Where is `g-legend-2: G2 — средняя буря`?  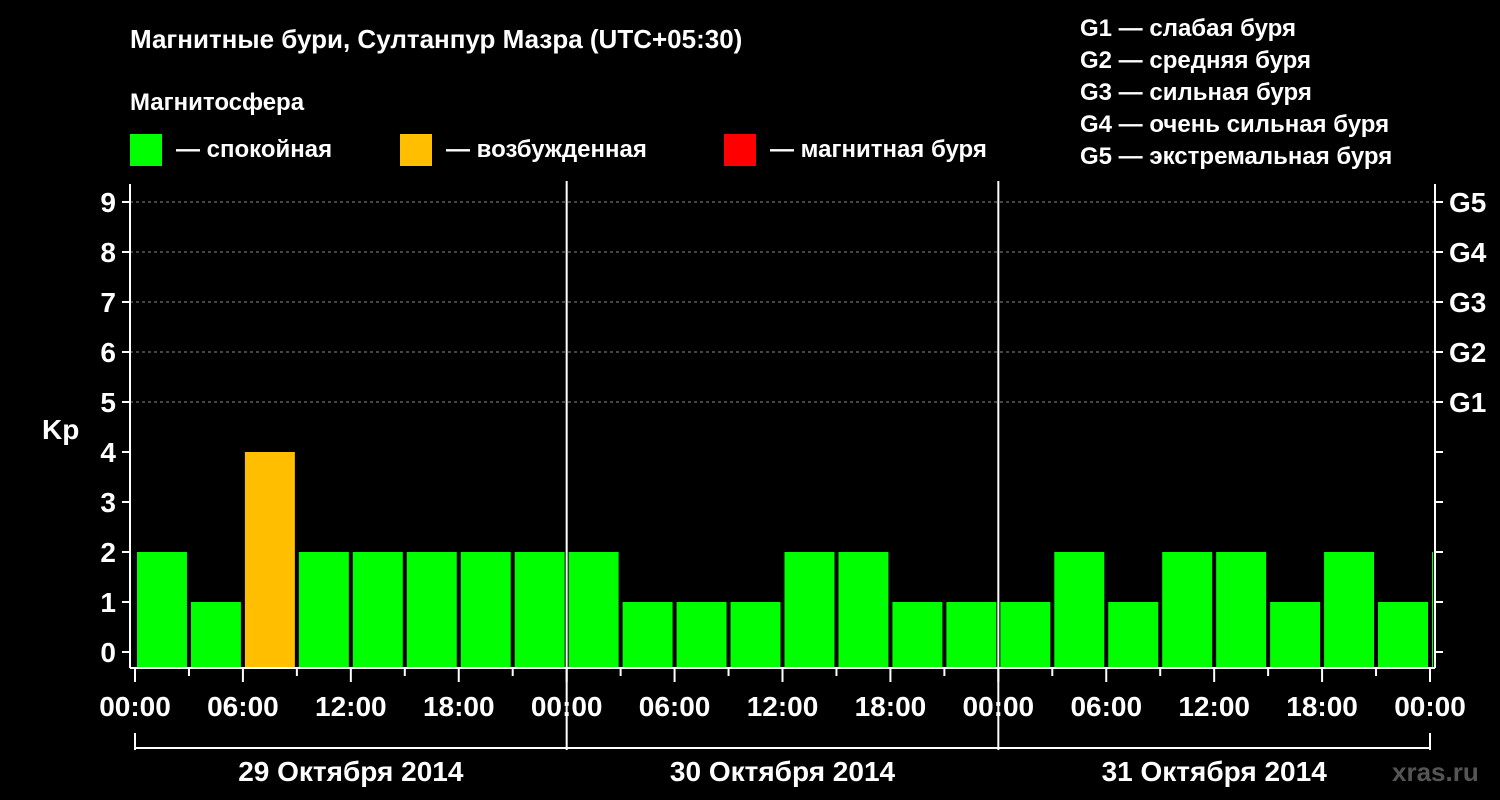 g-legend-2: G2 — средняя буря is located at coordinates (1195, 60).